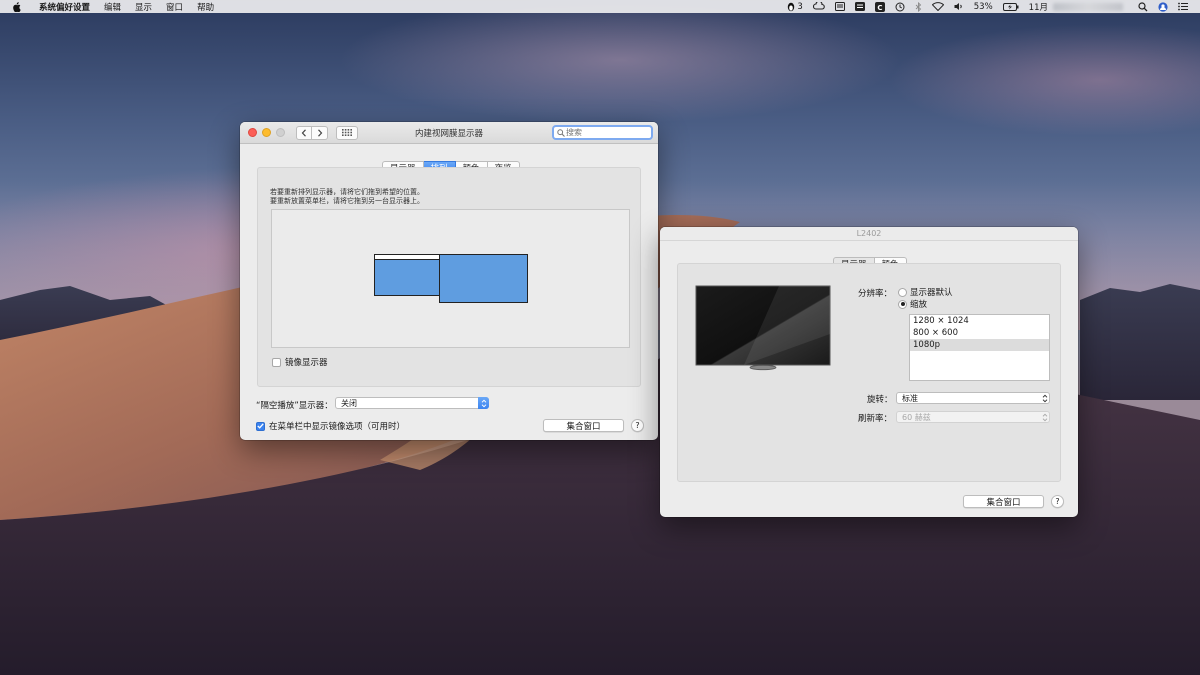 This screenshot has height=675, width=1200. I want to click on mirror-displays-label: 镜像显示器, so click(306, 363).